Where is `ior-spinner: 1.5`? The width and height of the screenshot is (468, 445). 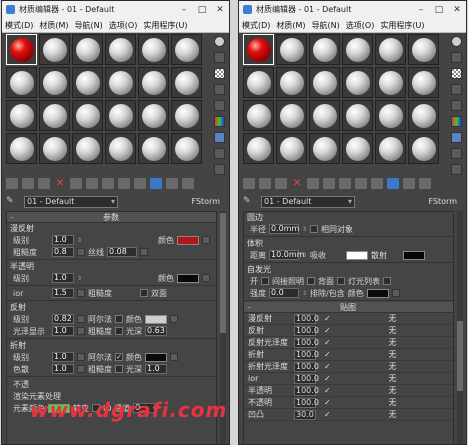 ior-spinner: 1.5 is located at coordinates (63, 293).